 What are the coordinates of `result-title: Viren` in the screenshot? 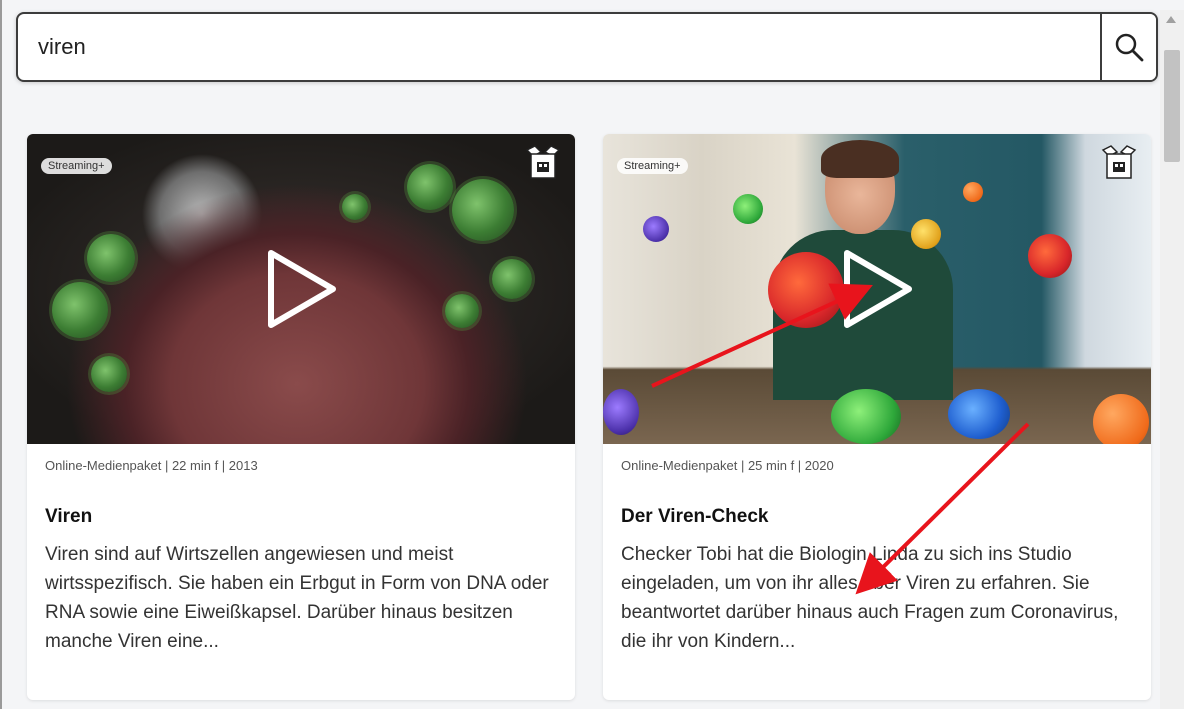 It's located at (68, 517).